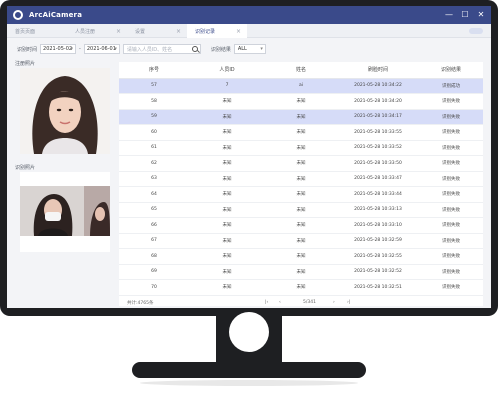 The height and width of the screenshot is (403, 498). I want to click on cell-time: 2021-05-28 10:32:52, so click(378, 272).